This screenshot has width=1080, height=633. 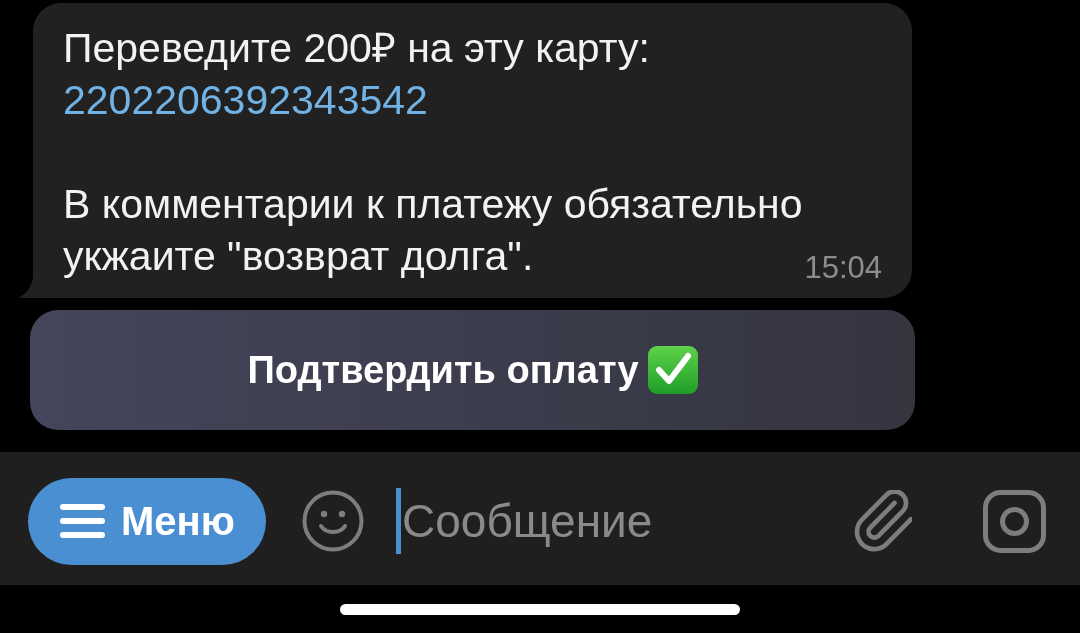 What do you see at coordinates (82, 521) in the screenshot?
I see `menu-icon` at bounding box center [82, 521].